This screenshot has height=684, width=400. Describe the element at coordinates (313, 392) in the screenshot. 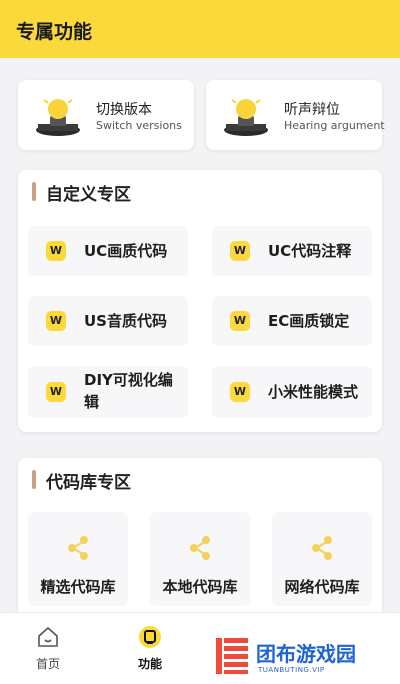

I see `item-label: 小米性能模式` at that location.